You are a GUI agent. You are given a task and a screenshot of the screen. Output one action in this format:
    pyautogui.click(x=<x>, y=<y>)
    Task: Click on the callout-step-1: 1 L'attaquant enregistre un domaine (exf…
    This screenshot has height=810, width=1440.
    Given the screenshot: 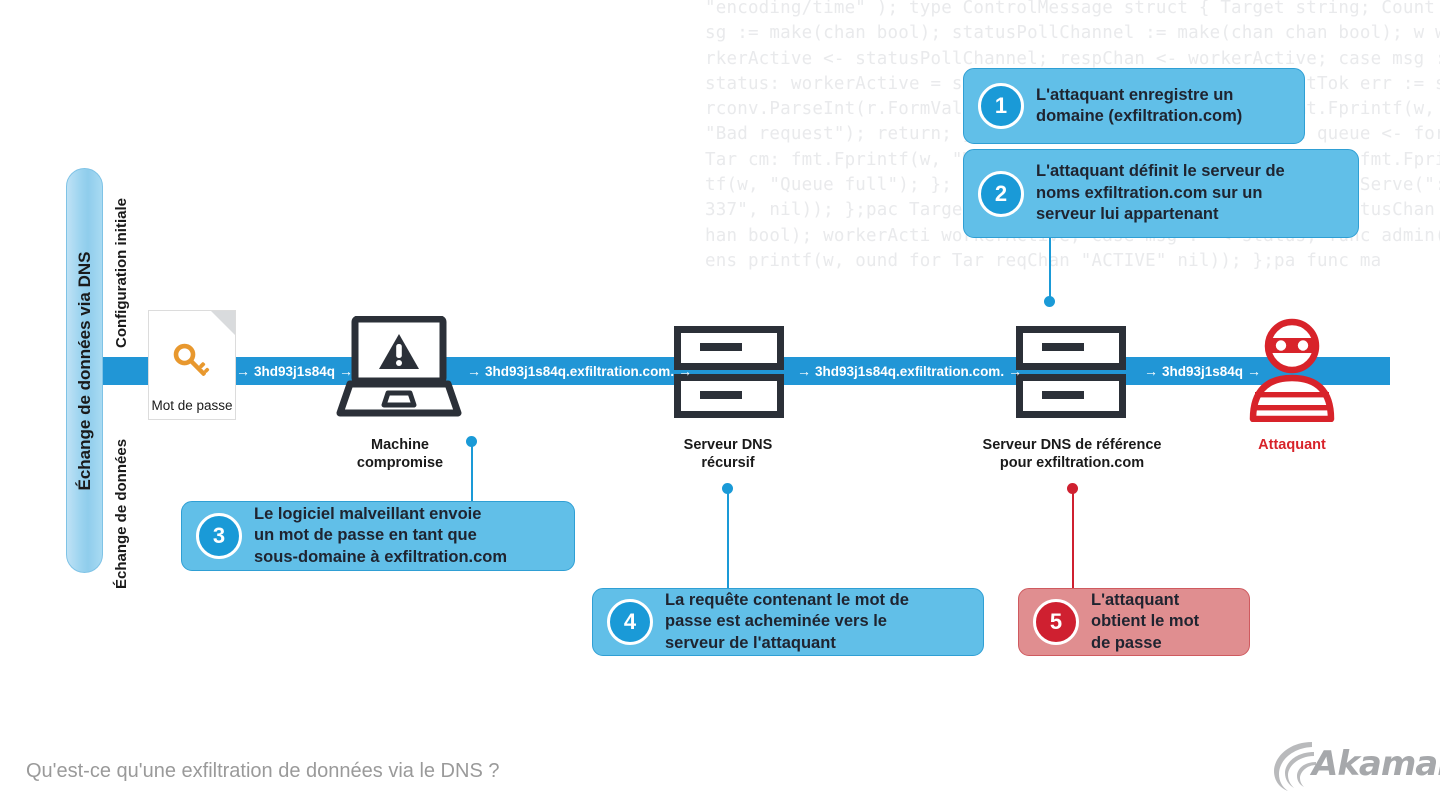 What is the action you would take?
    pyautogui.click(x=1134, y=106)
    